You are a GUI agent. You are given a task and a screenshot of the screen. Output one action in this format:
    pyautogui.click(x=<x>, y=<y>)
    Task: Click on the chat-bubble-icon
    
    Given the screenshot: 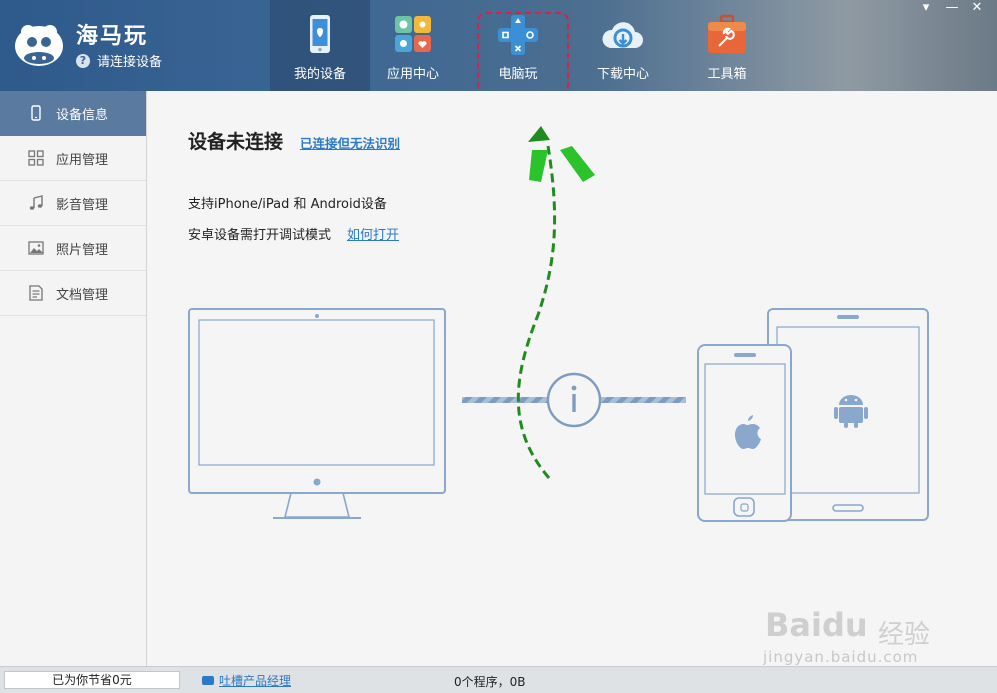 What is the action you would take?
    pyautogui.click(x=208, y=680)
    